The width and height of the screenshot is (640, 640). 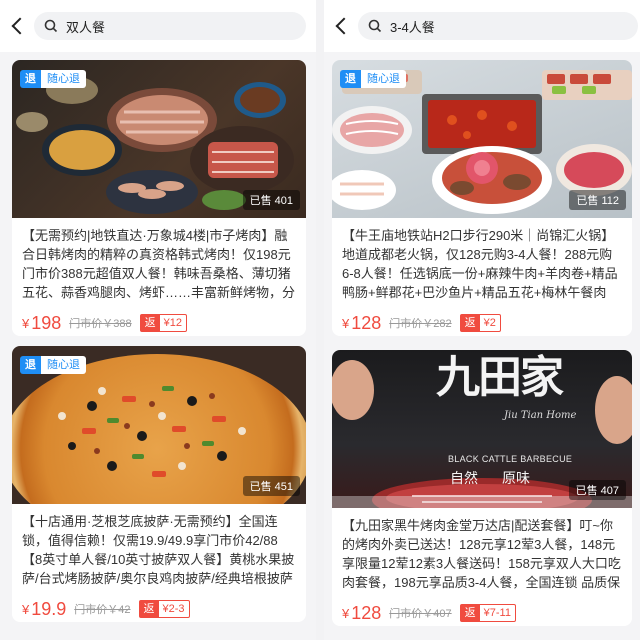 I want to click on price-bar: ¥ 19.9 门市价￥42 返 ¥2-3, so click(x=159, y=606).